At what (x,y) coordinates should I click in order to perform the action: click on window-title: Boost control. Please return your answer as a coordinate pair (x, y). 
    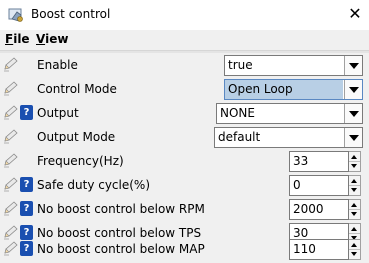
    Looking at the image, I should click on (71, 14).